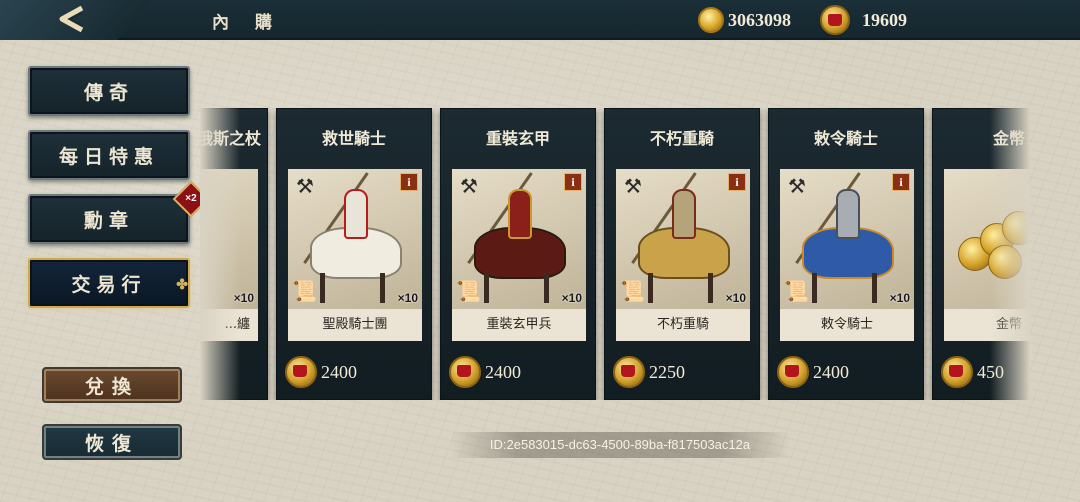  I want to click on tab-legend: 傳奇, so click(109, 91).